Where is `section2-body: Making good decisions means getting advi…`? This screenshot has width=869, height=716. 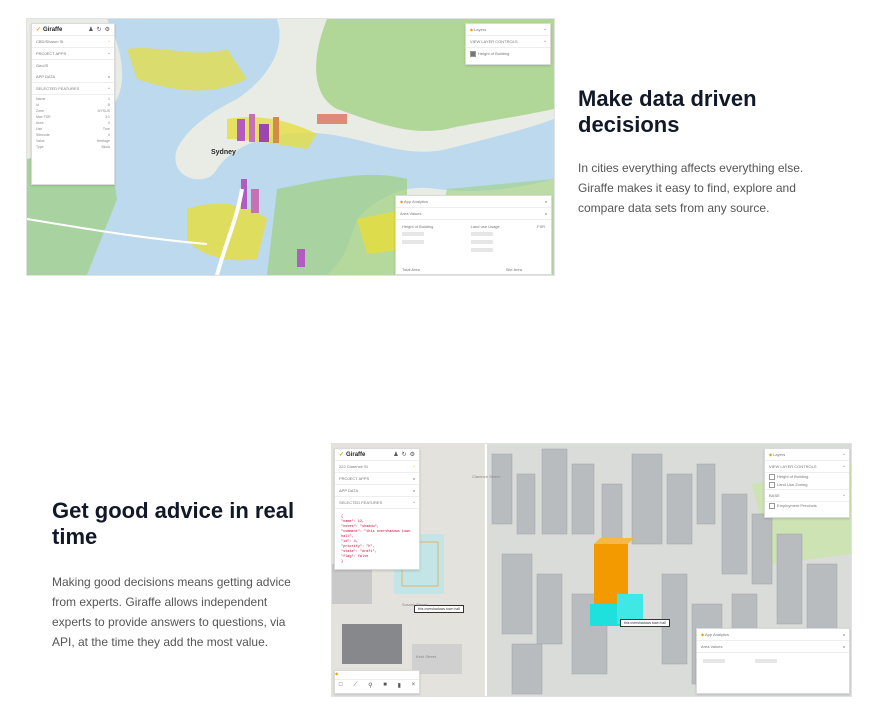
section2-body: Making good decisions means getting advi… is located at coordinates (171, 612).